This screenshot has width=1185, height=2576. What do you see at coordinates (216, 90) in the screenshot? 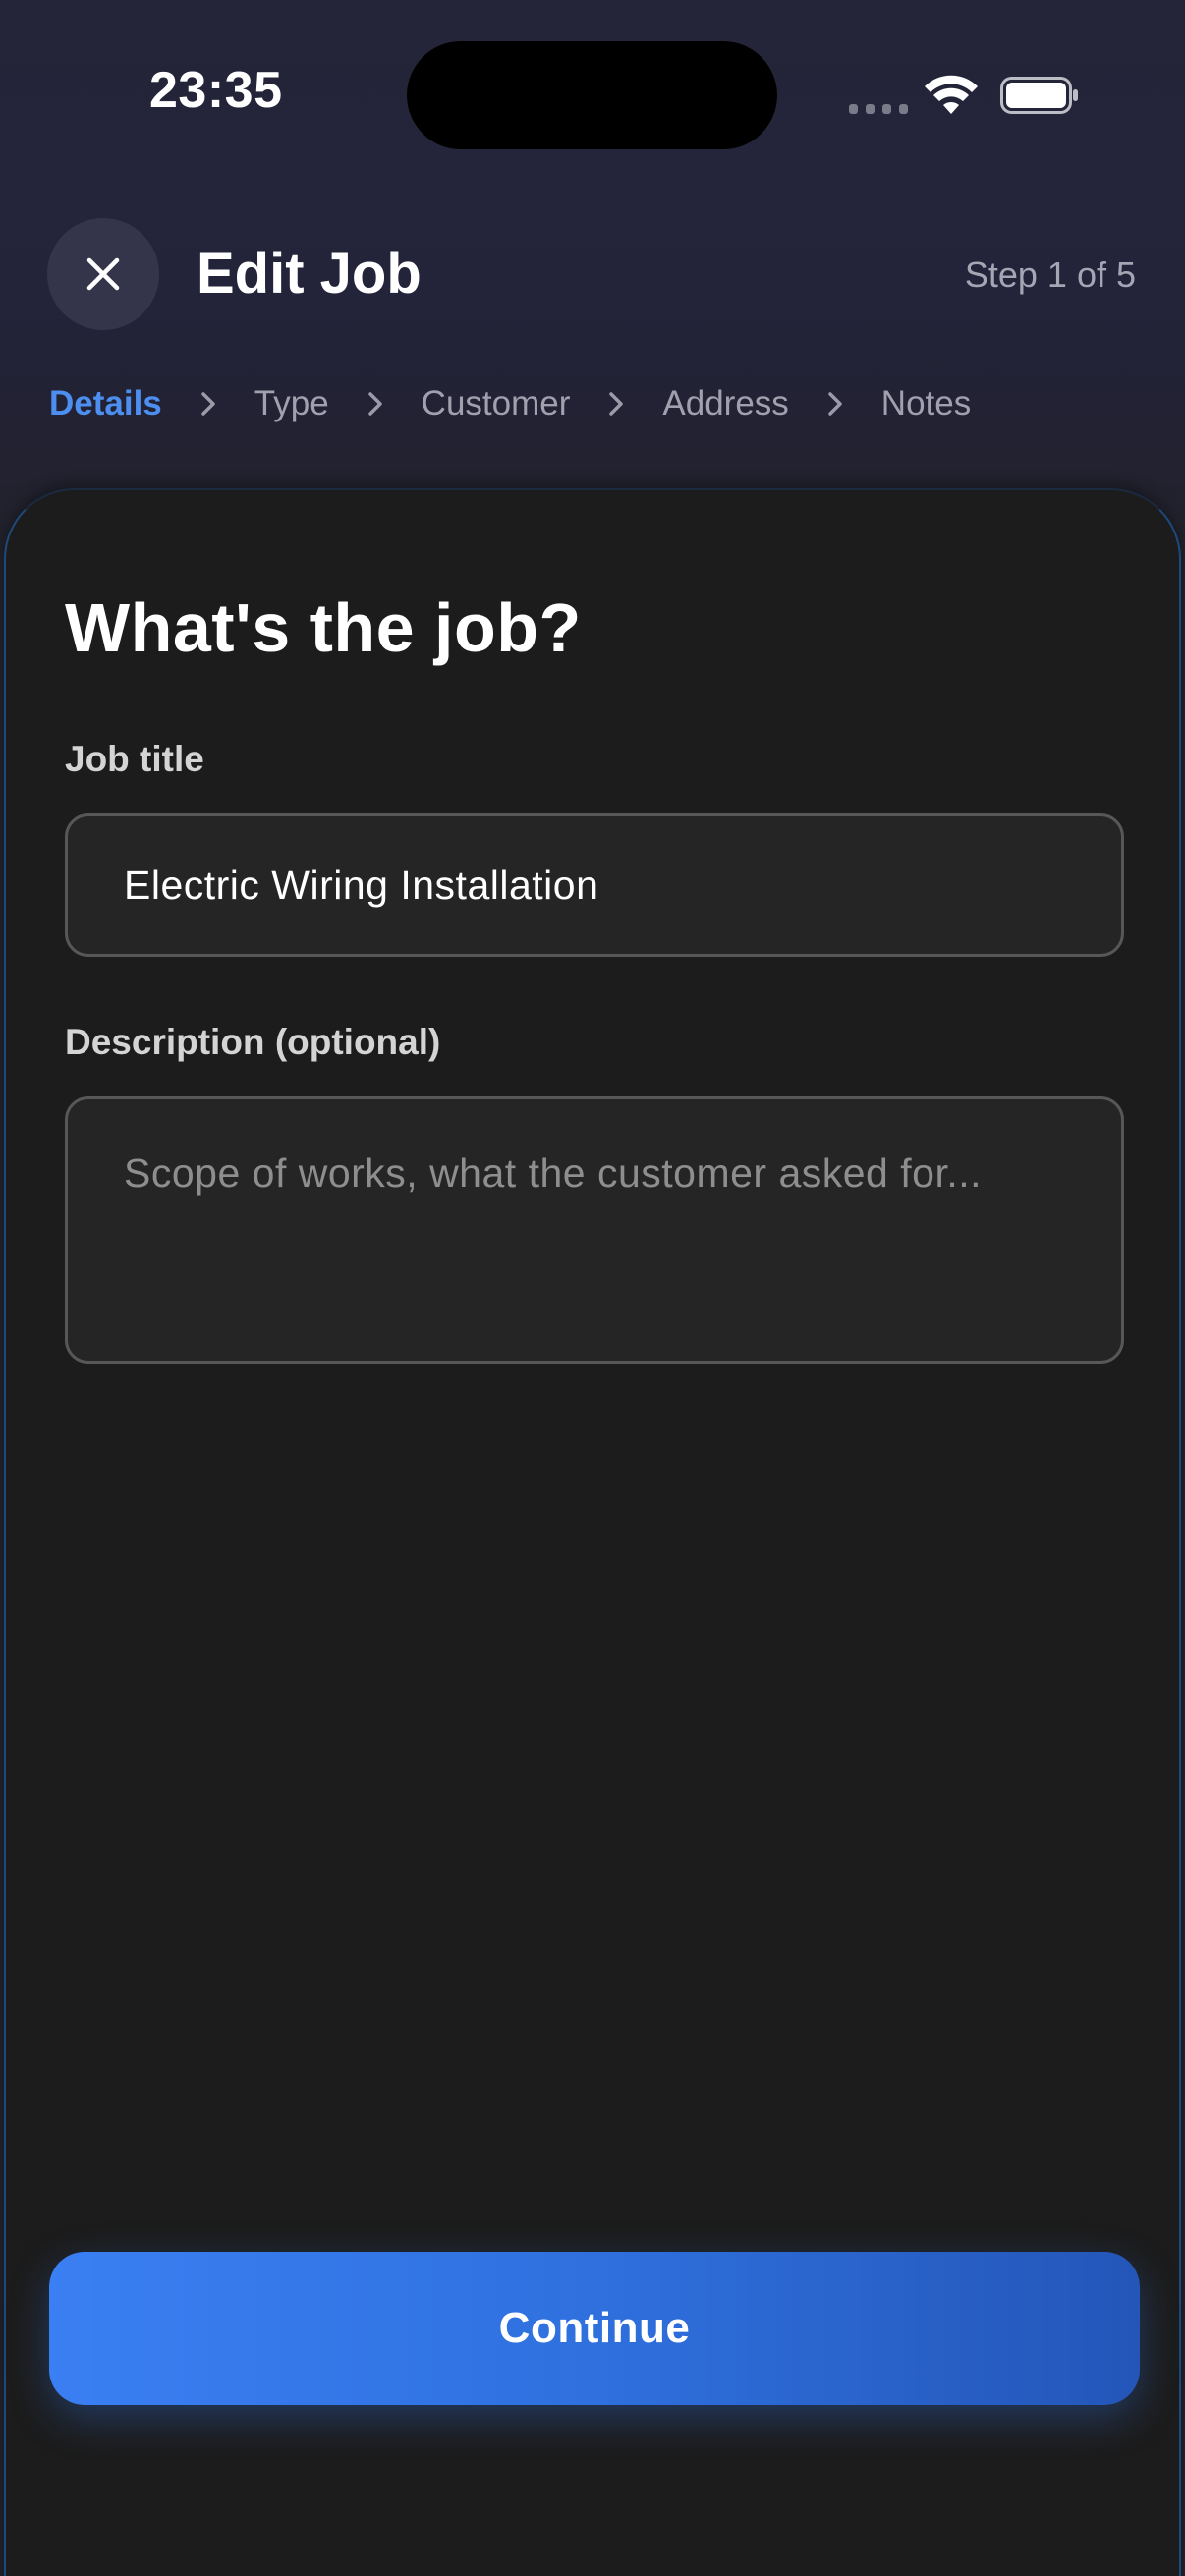
I see `status-time: 23:35` at bounding box center [216, 90].